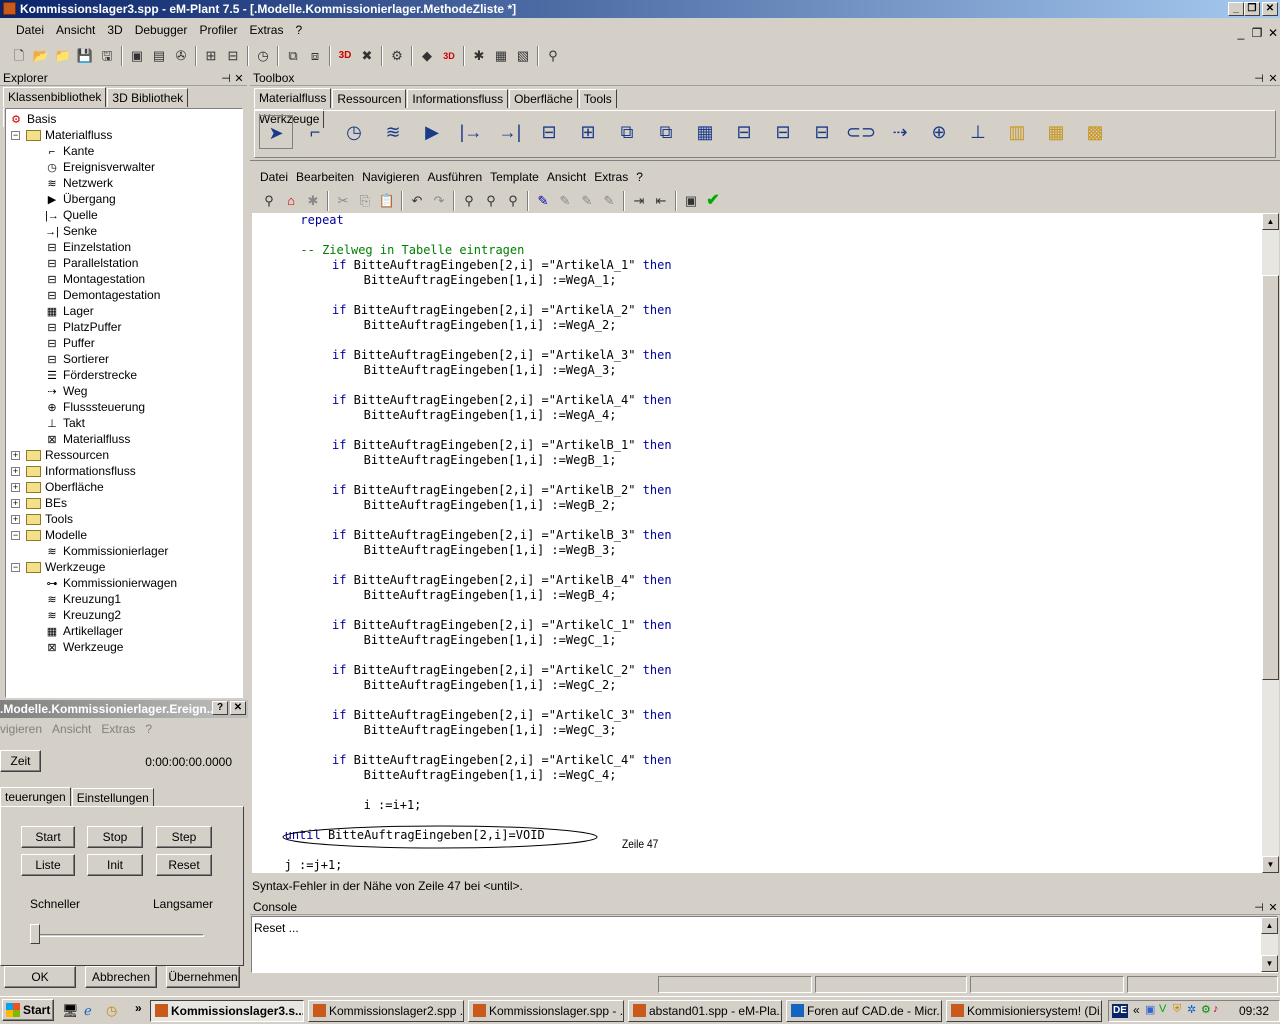  I want to click on tree-item-senke: →| Senke, so click(70, 231).